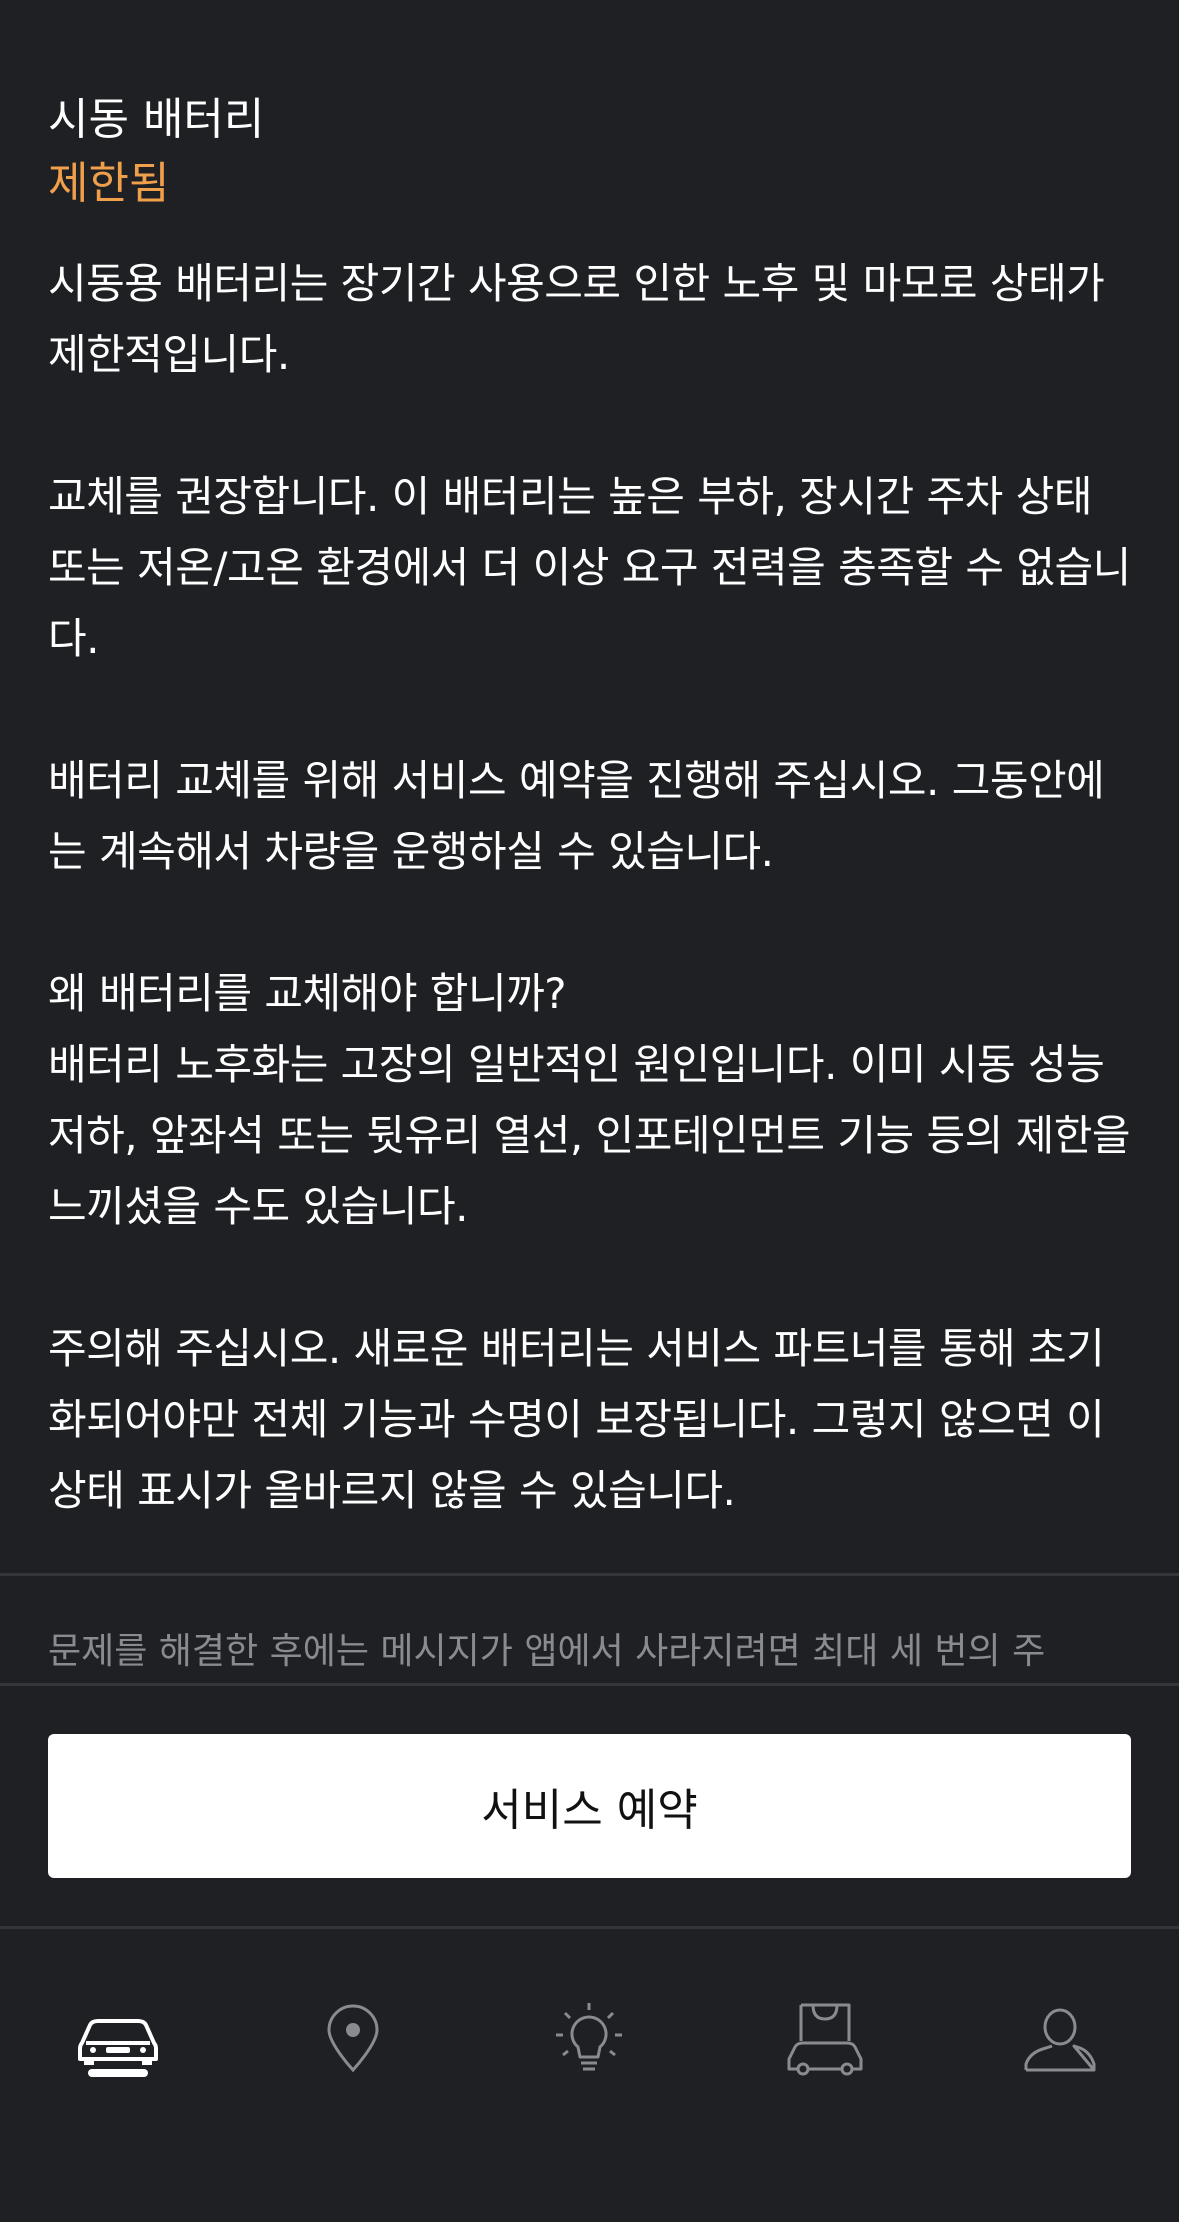 This screenshot has height=2222, width=1179. I want to click on active-tab-indicator, so click(118, 2073).